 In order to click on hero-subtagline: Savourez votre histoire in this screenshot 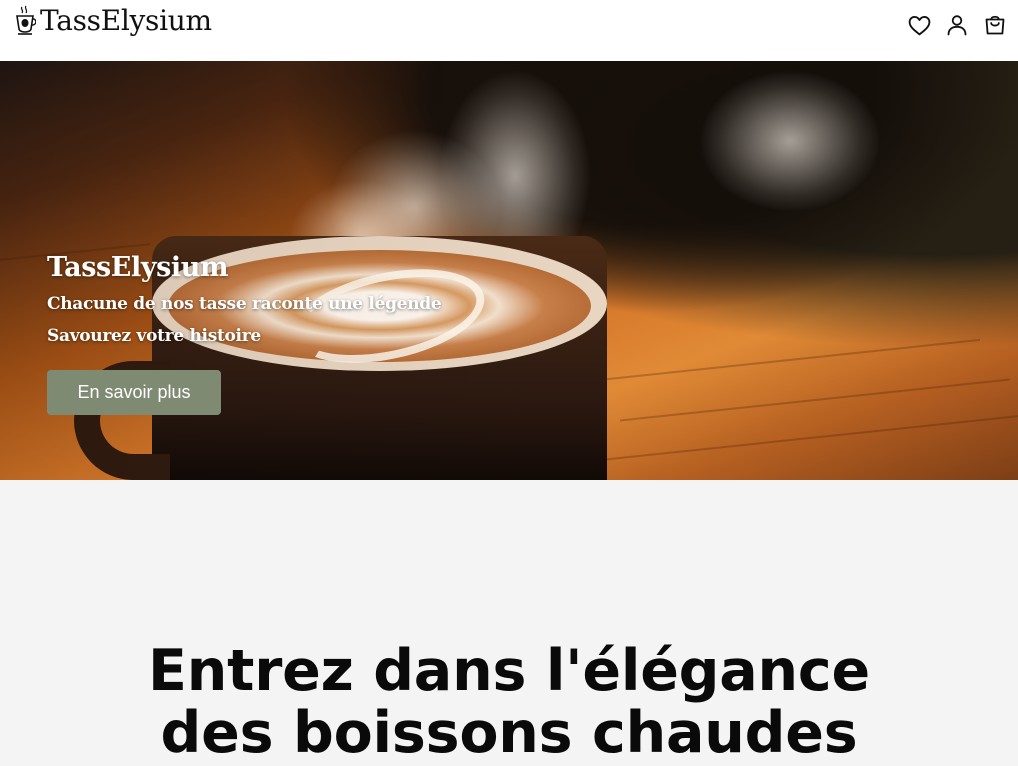, I will do `click(154, 336)`.